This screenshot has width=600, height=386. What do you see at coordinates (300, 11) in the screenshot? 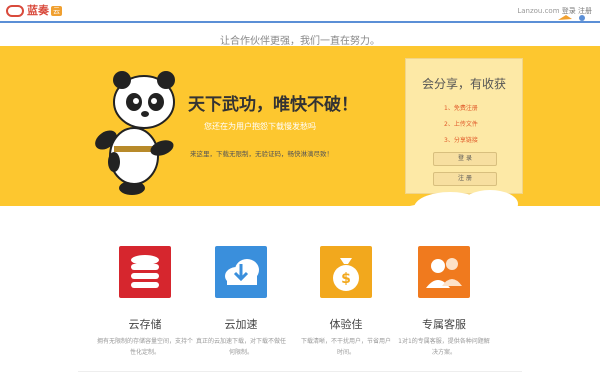
I see `top-bar: 蓝奏 云 Lanzou.com 登录 注册` at bounding box center [300, 11].